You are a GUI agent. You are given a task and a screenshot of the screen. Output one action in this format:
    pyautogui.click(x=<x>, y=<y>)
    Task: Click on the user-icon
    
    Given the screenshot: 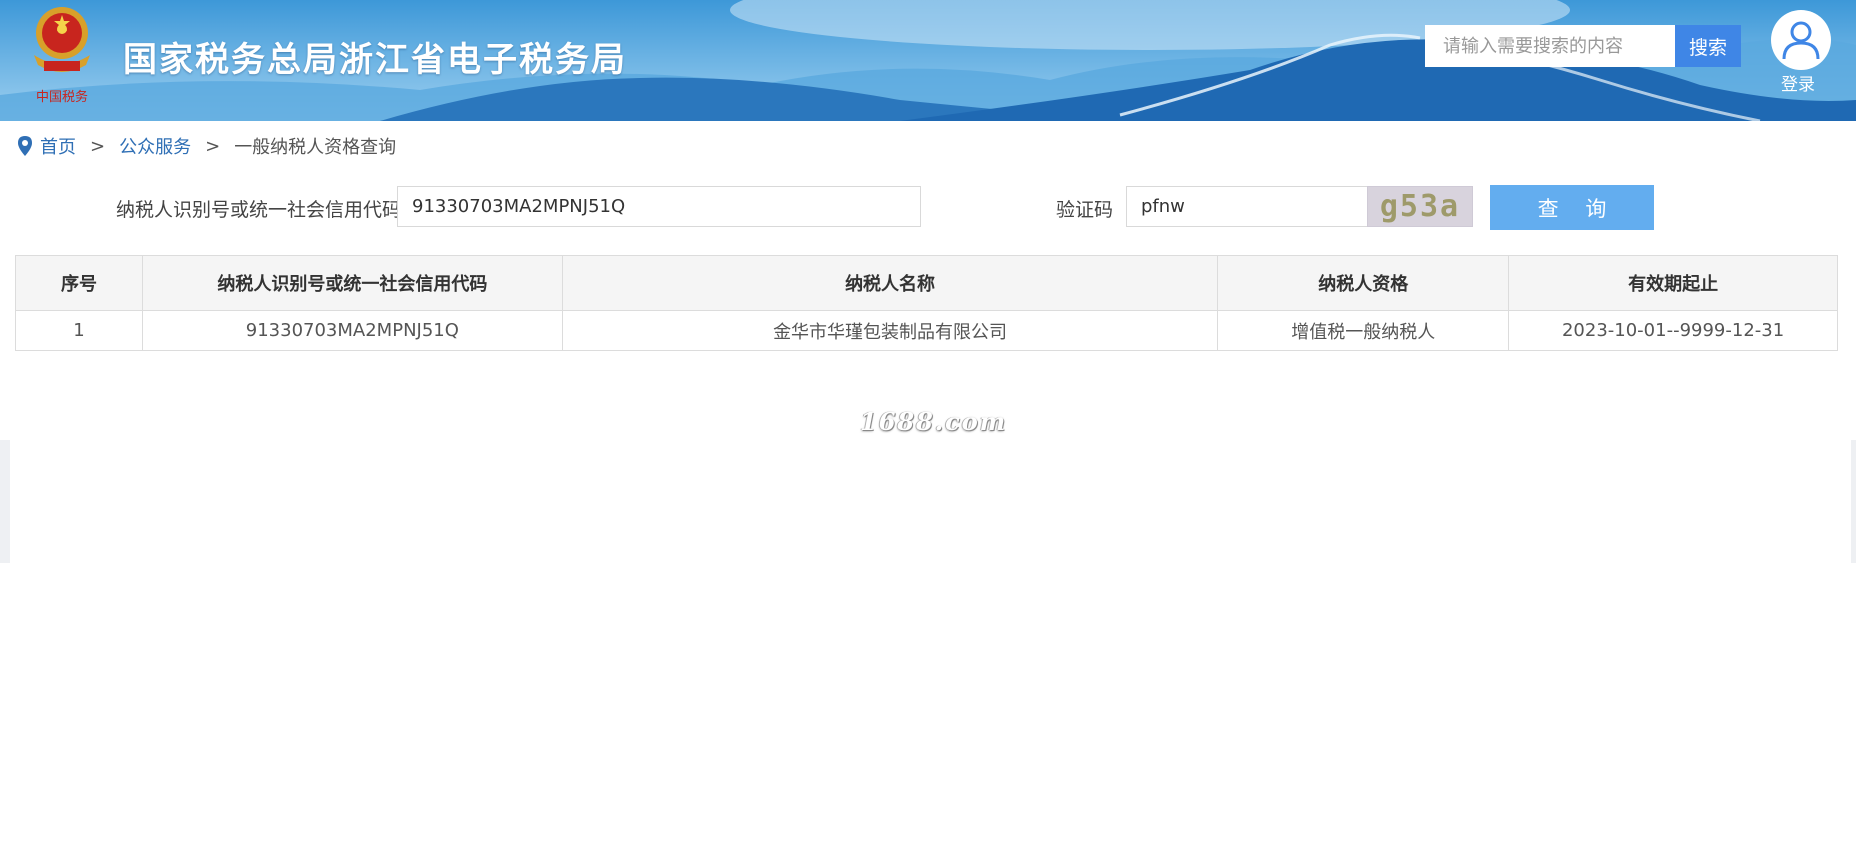 What is the action you would take?
    pyautogui.click(x=1801, y=40)
    